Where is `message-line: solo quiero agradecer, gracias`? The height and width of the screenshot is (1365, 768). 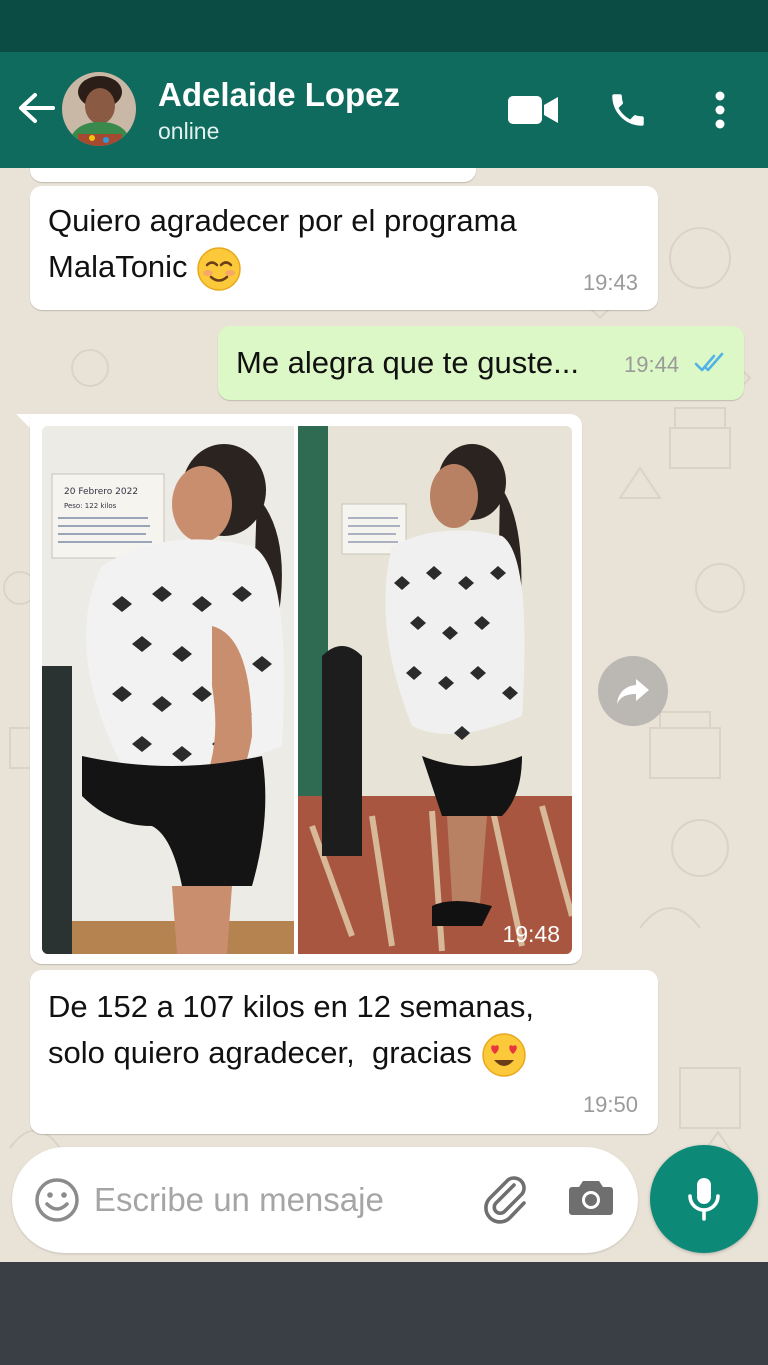
message-line: solo quiero agradecer, gracias is located at coordinates (260, 1052).